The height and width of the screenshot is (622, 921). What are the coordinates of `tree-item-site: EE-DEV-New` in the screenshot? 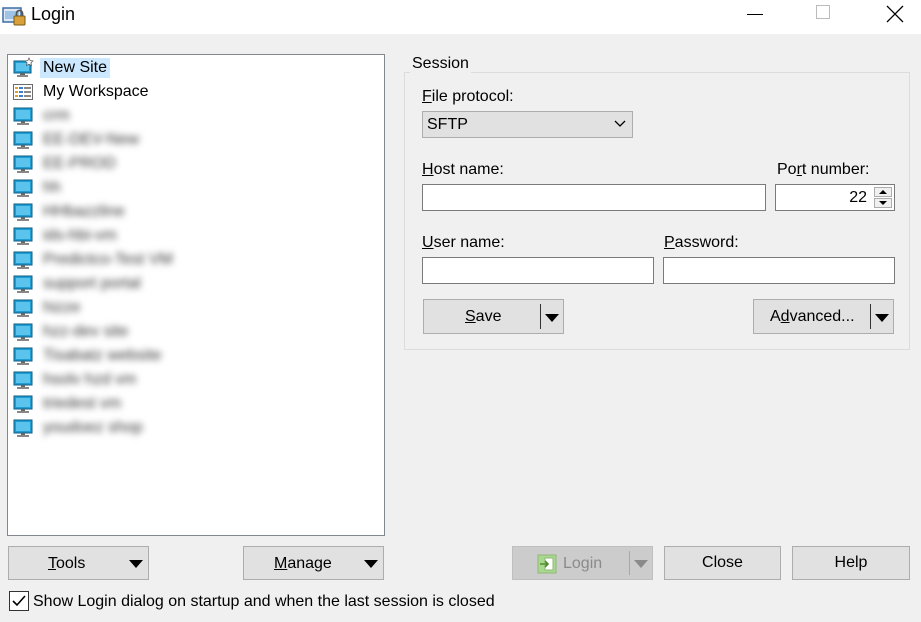 It's located at (77, 140).